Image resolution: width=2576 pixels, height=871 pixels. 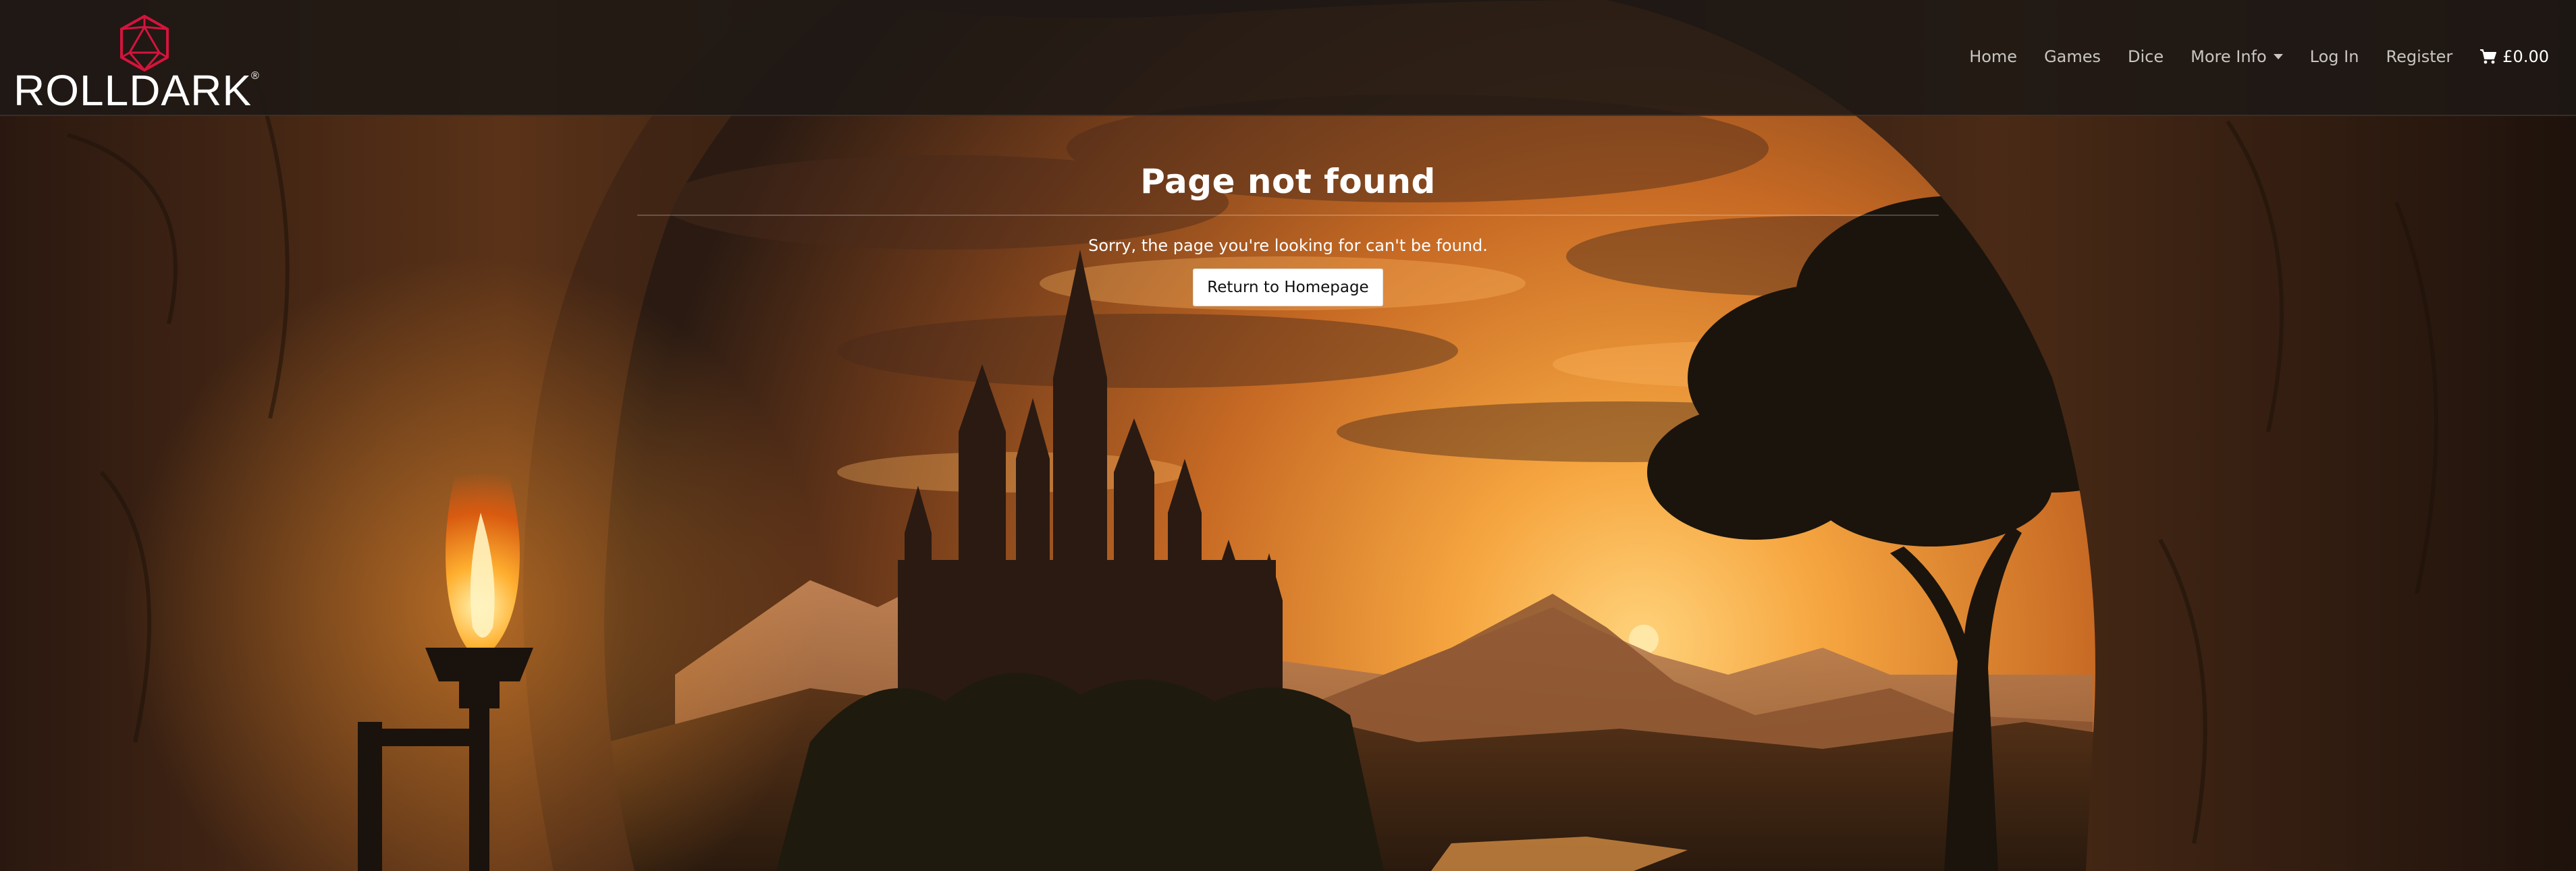 What do you see at coordinates (2419, 57) in the screenshot?
I see `nav-link-register: Register` at bounding box center [2419, 57].